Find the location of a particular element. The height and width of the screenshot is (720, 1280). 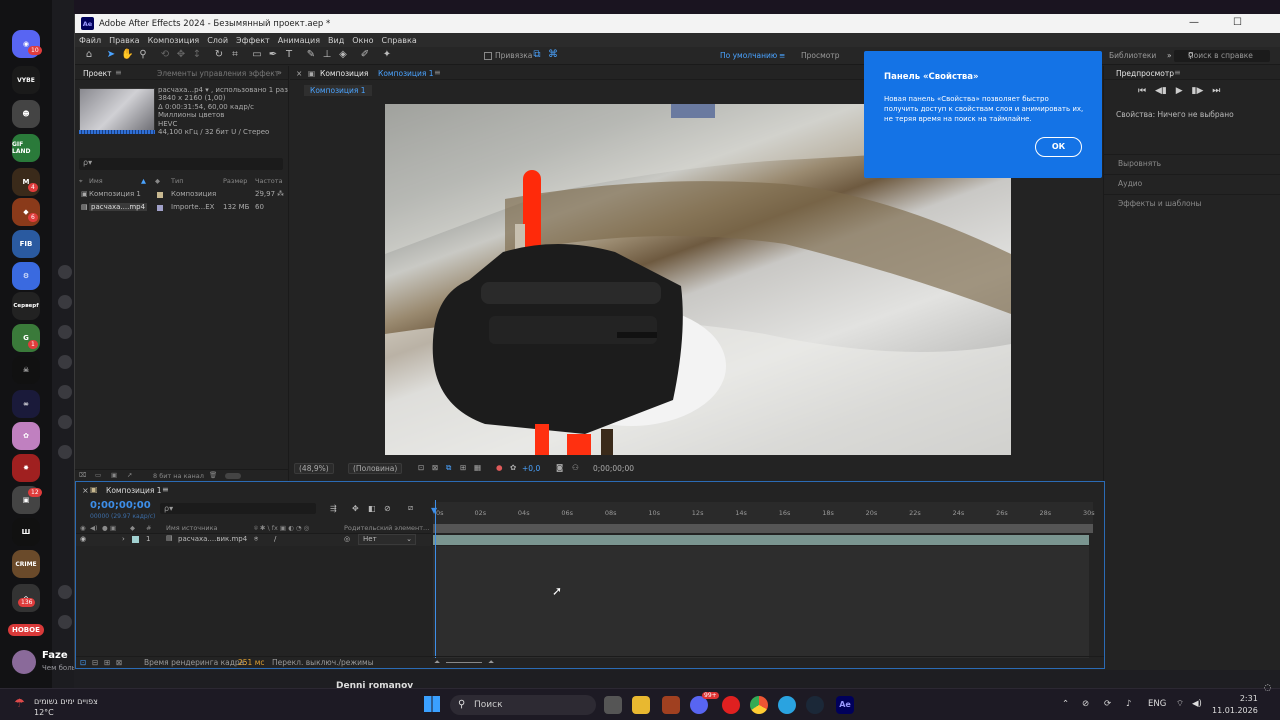

audio-section: Аудио is located at coordinates (1192, 183).